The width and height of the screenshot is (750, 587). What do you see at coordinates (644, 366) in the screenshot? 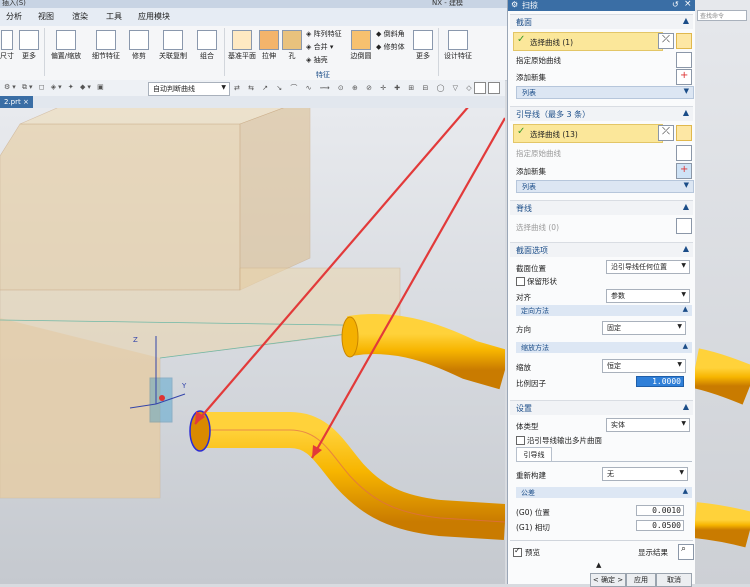
I see `scaling-dropdown: 恒定 ▼` at bounding box center [644, 366].